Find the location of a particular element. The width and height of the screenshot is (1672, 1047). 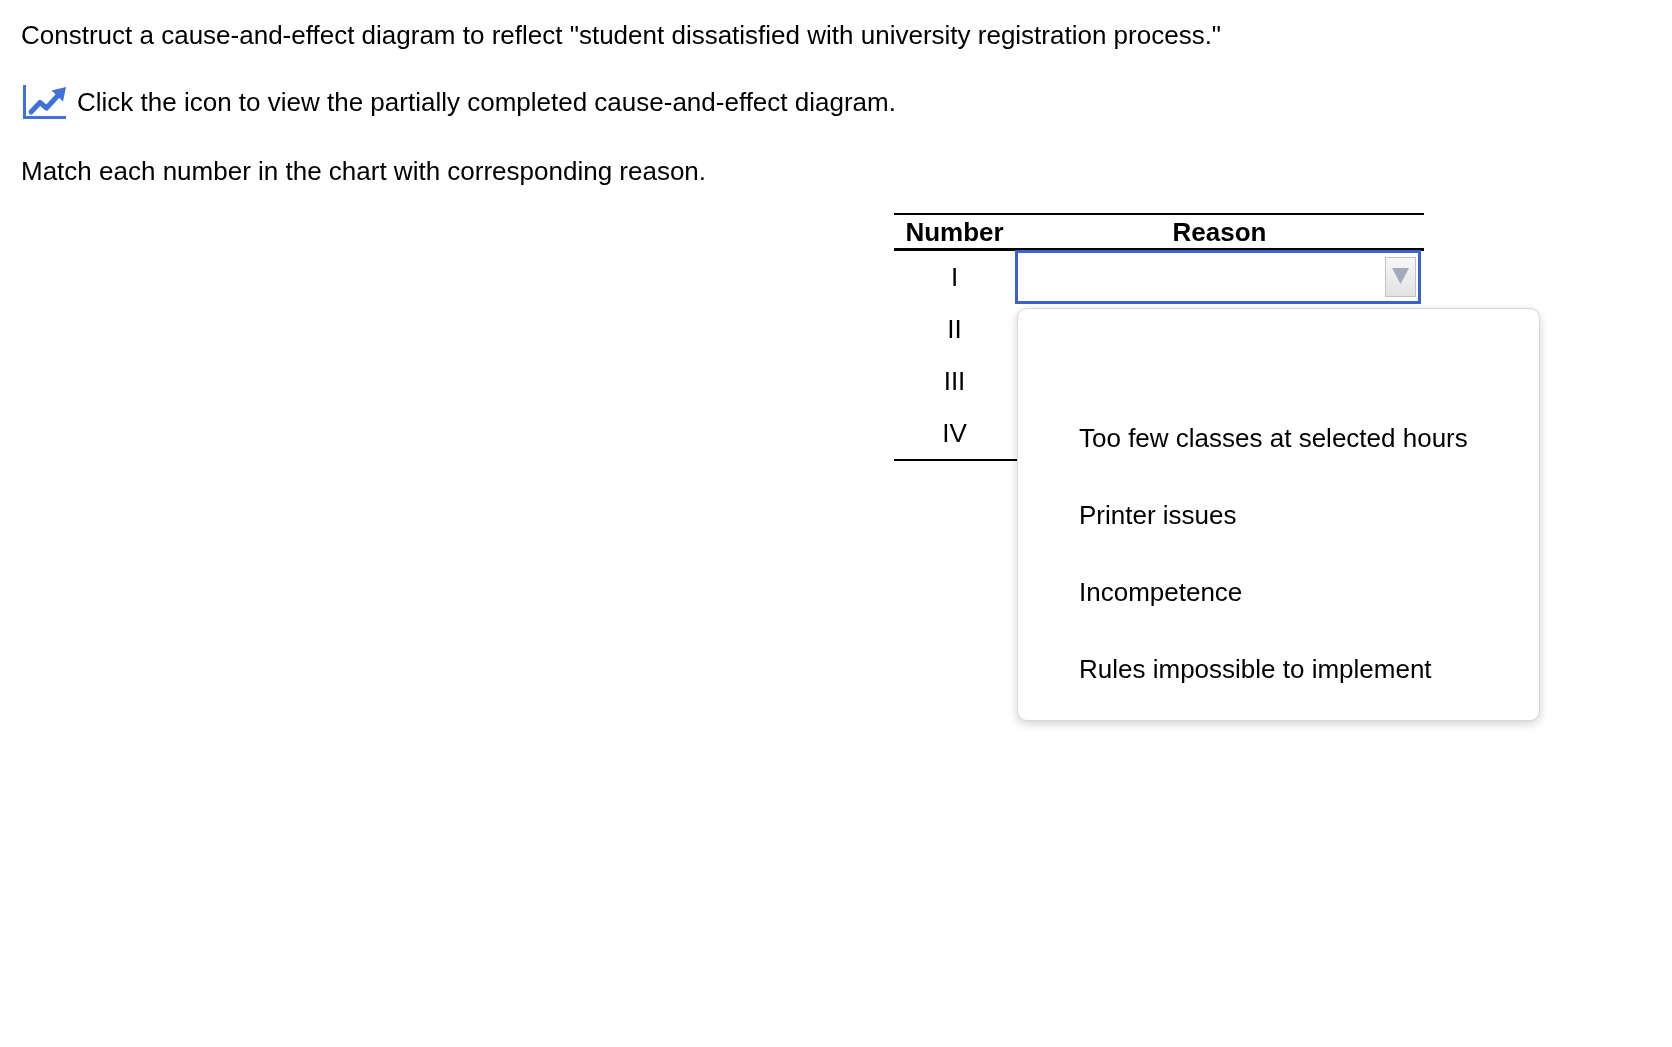

caret-icon is located at coordinates (1400, 277).